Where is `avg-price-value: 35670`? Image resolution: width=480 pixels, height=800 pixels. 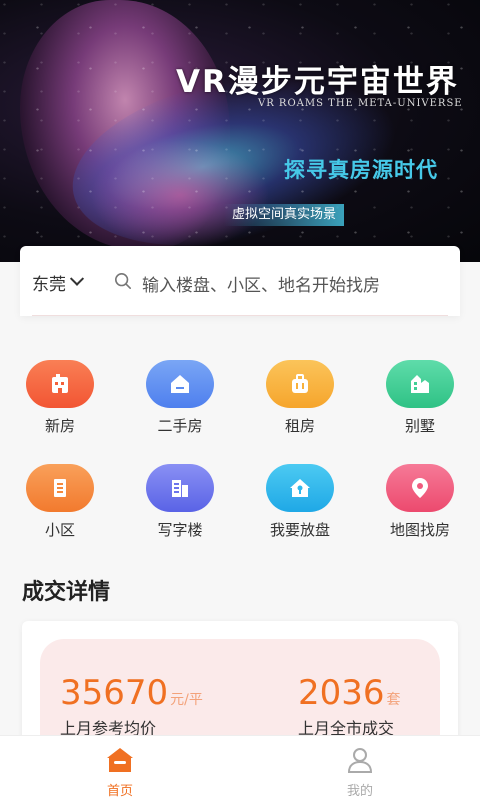 avg-price-value: 35670 is located at coordinates (114, 693).